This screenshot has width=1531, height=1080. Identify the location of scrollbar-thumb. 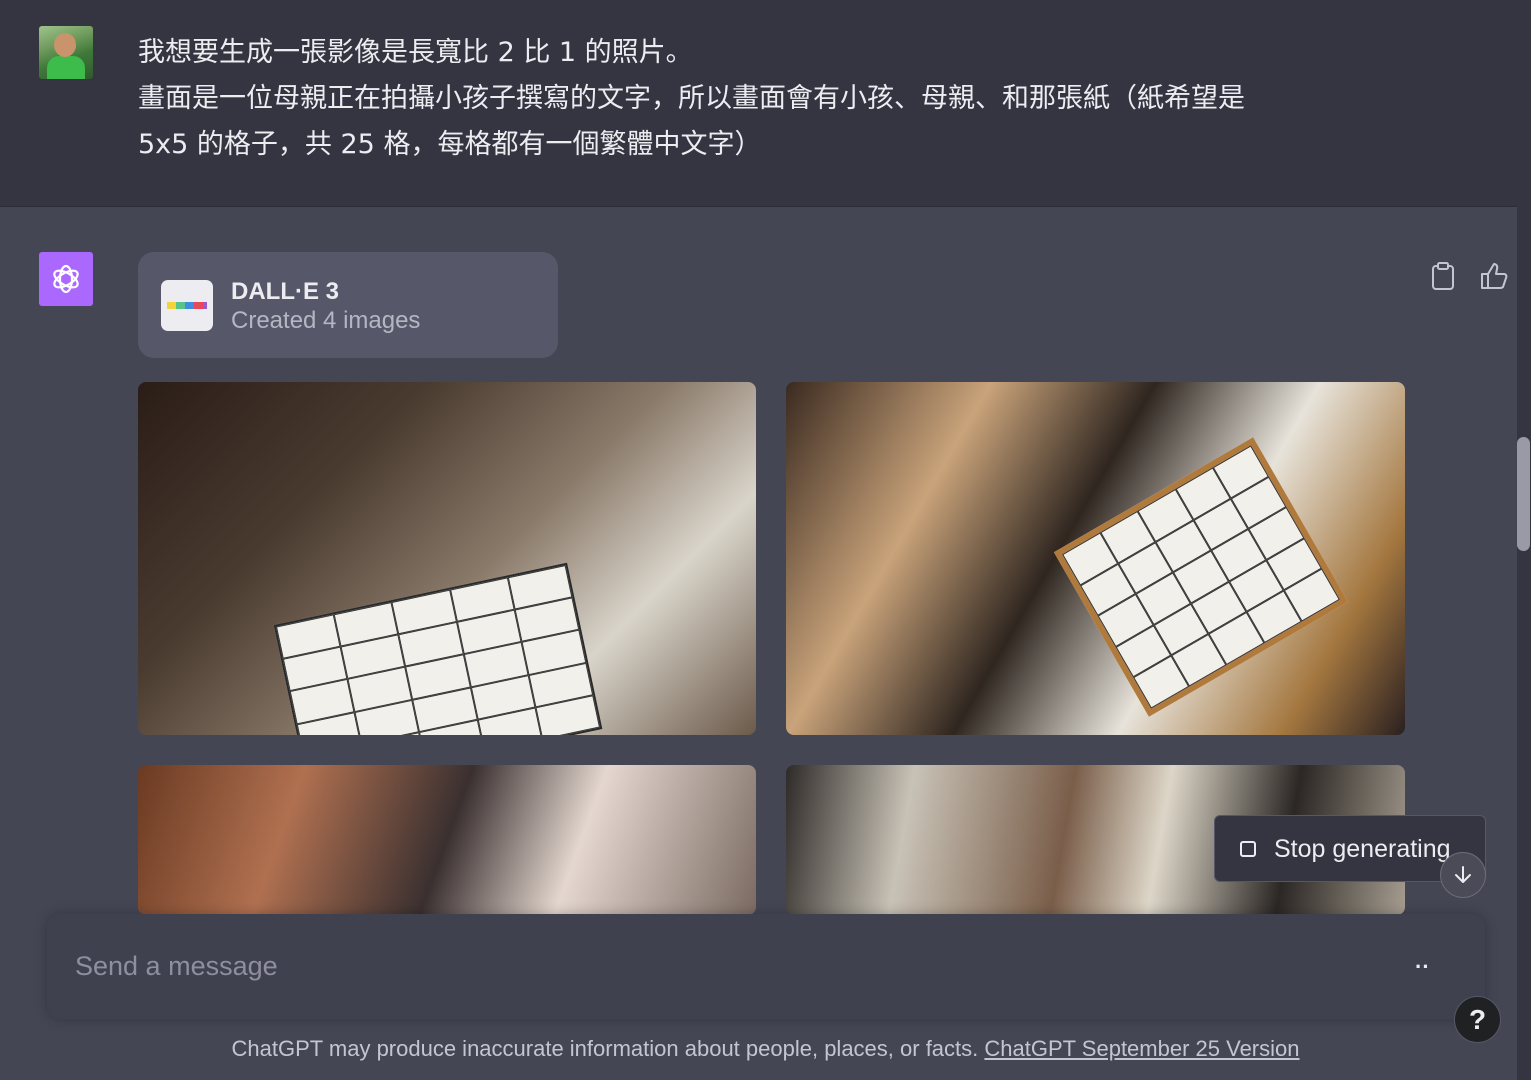
(1523, 494).